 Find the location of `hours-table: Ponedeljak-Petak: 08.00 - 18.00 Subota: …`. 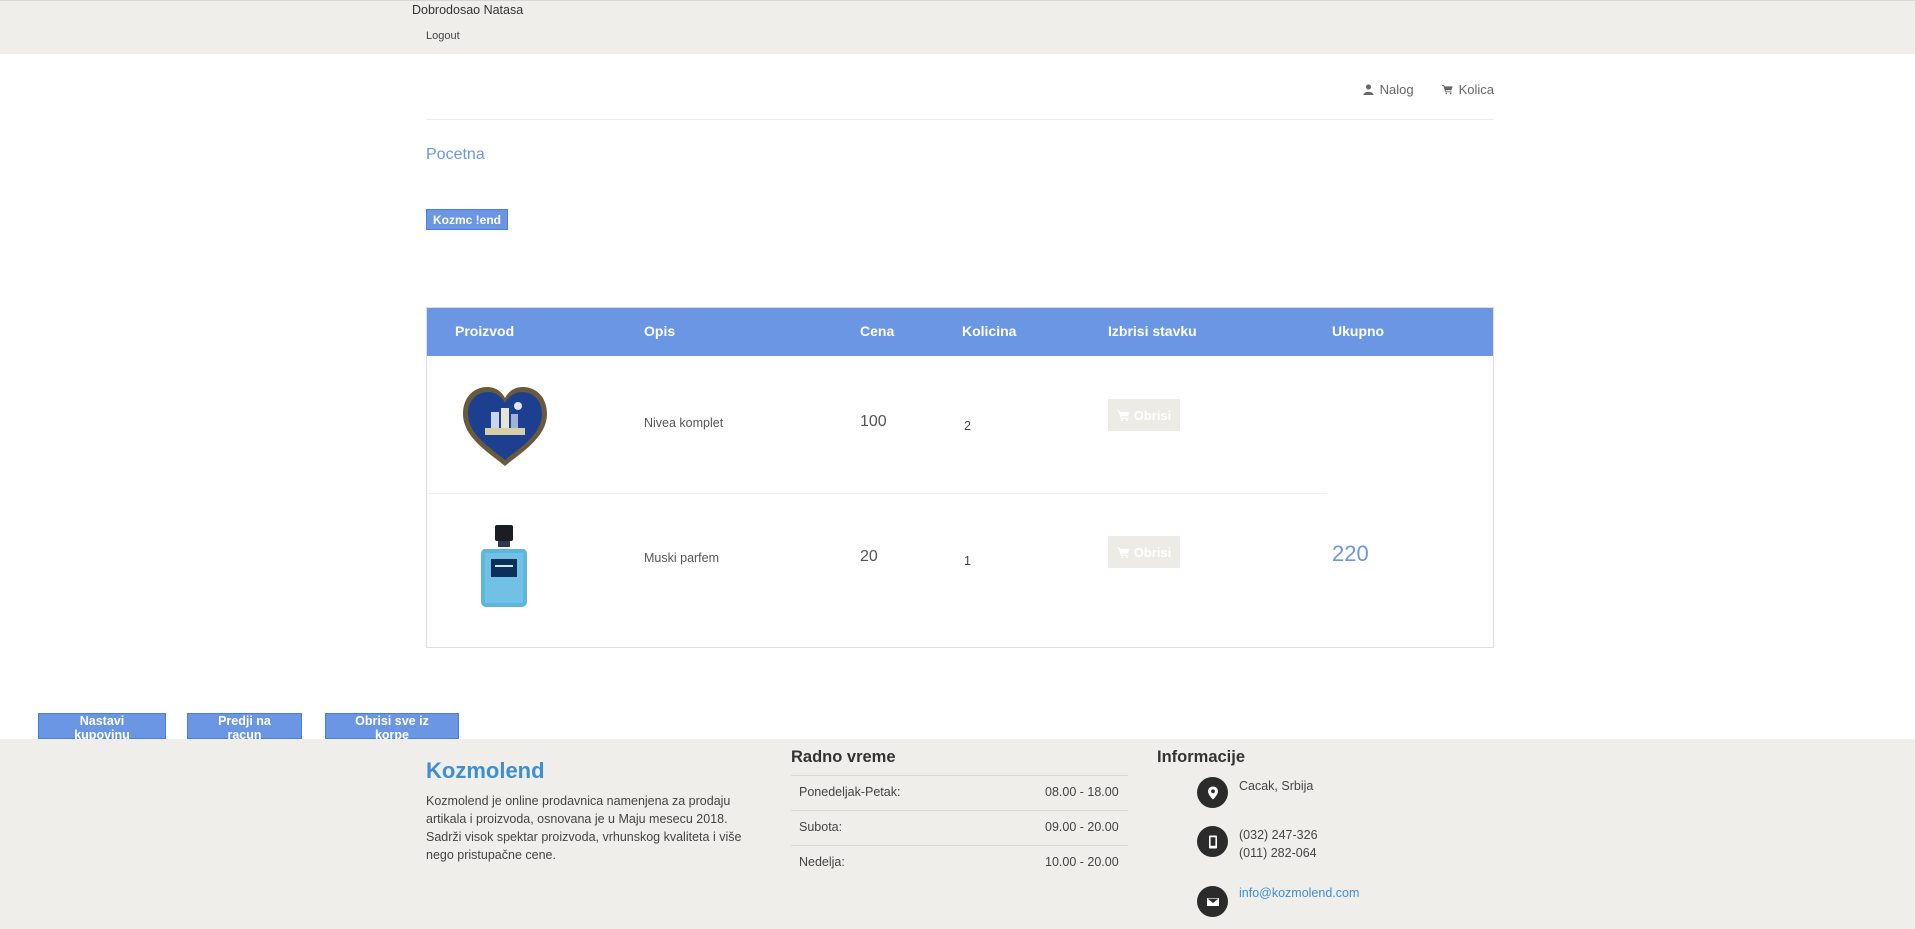

hours-table: Ponedeljak-Petak: 08.00 - 18.00 Subota: … is located at coordinates (959, 827).